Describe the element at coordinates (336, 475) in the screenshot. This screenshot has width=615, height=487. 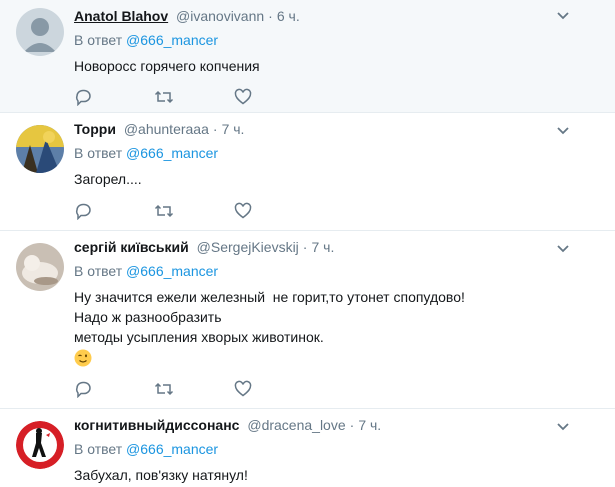
I see `tweet-text: Забухал, пов'язку натянул!` at that location.